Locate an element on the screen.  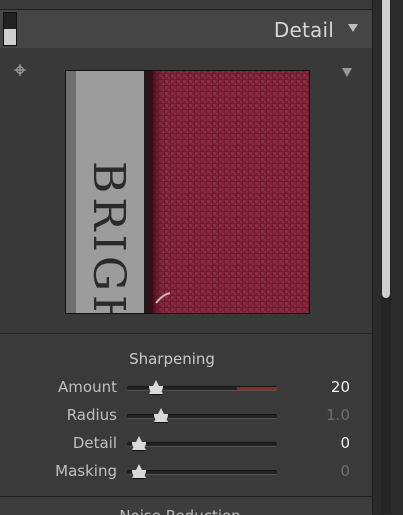
detail-slider-row: Detail 0 is located at coordinates (186, 444).